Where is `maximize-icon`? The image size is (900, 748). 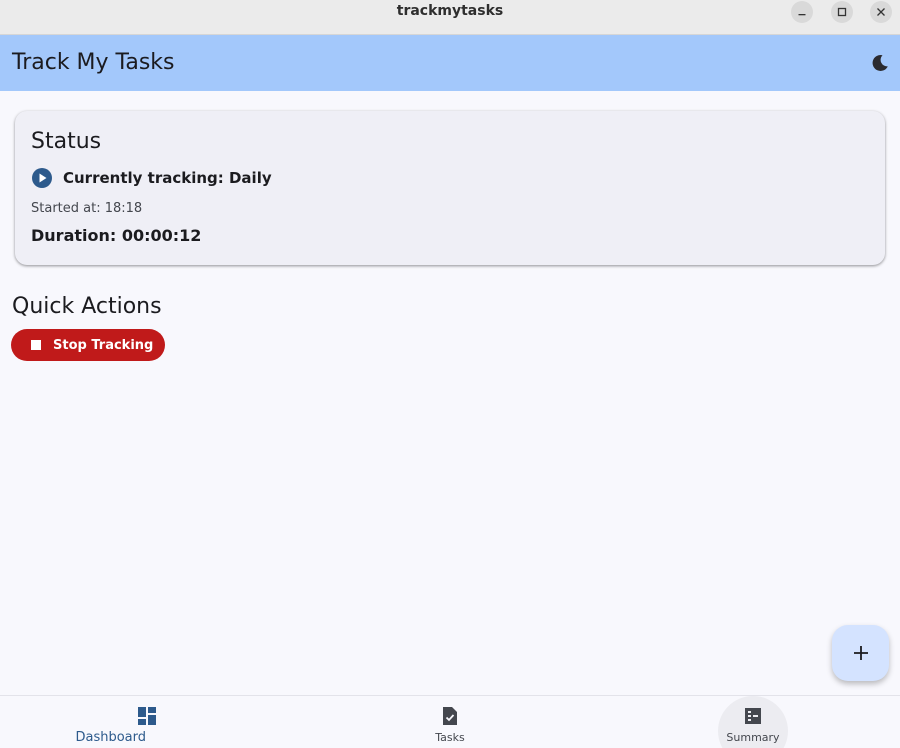
maximize-icon is located at coordinates (842, 12).